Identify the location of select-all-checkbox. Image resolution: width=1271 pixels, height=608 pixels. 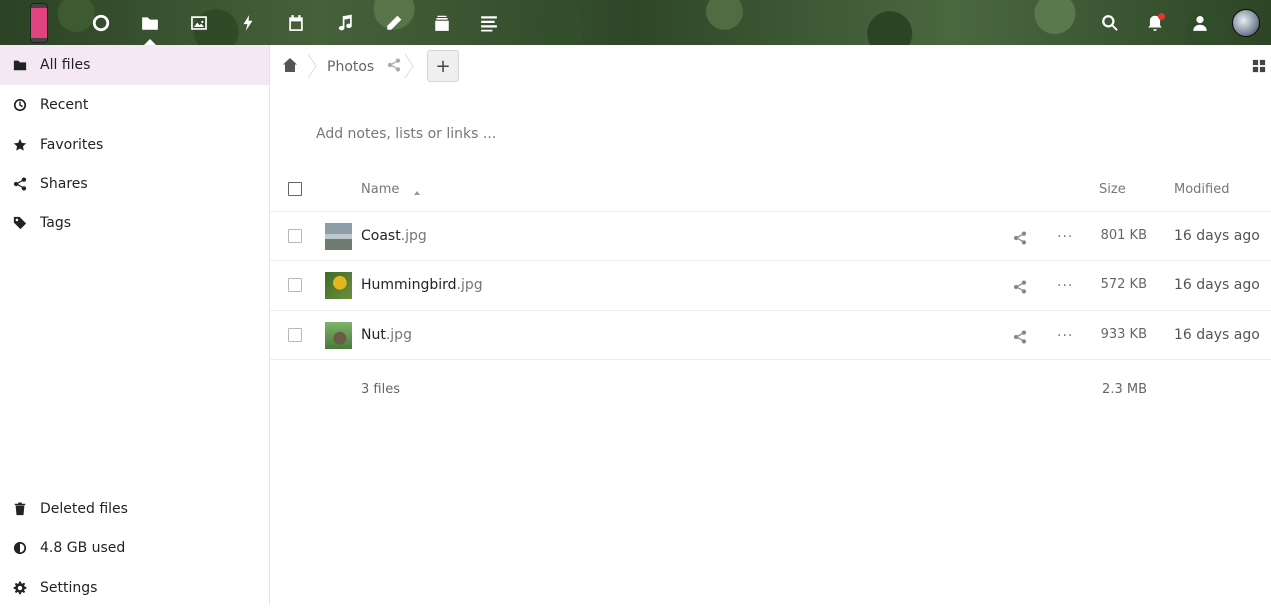
(295, 189).